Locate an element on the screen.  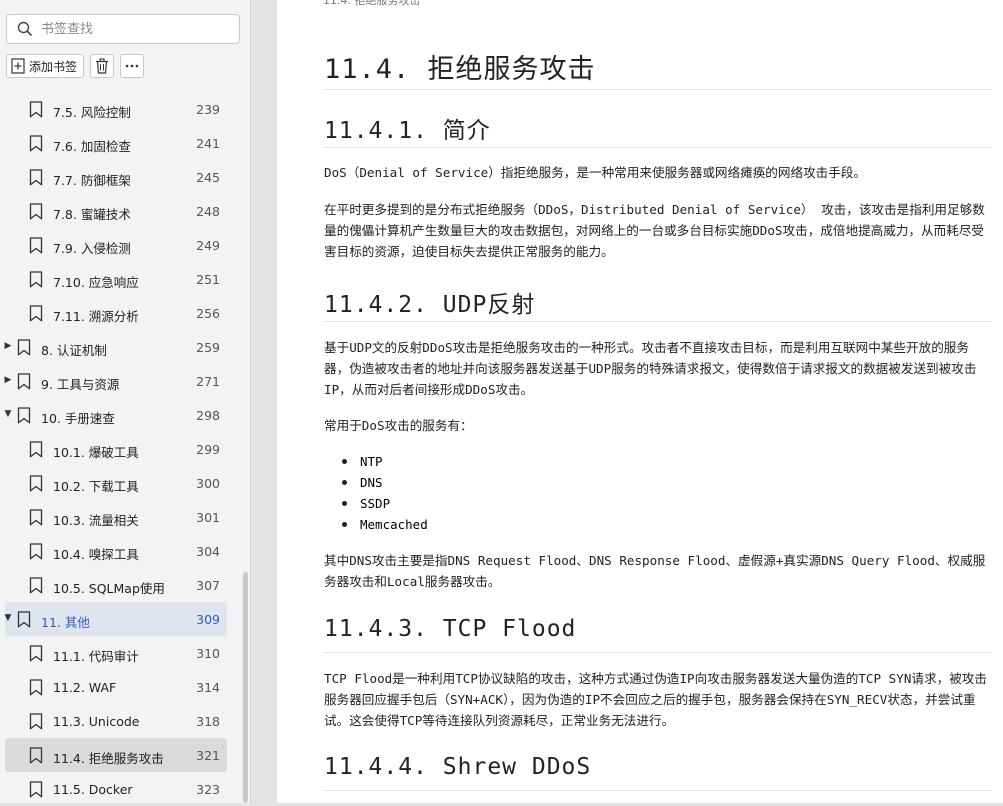
more-options-button is located at coordinates (132, 66).